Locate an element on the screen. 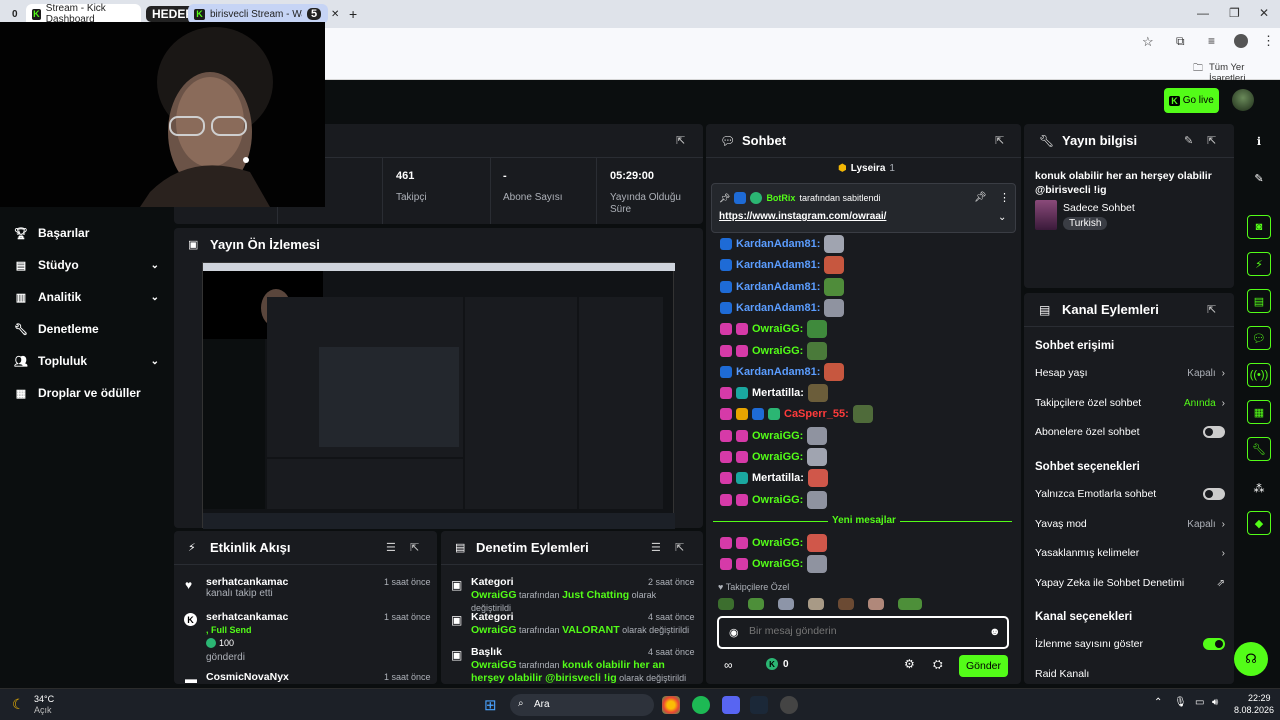 Image resolution: width=1280 pixels, height=720 pixels. windows-start-icon: ⊞ is located at coordinates (490, 705).